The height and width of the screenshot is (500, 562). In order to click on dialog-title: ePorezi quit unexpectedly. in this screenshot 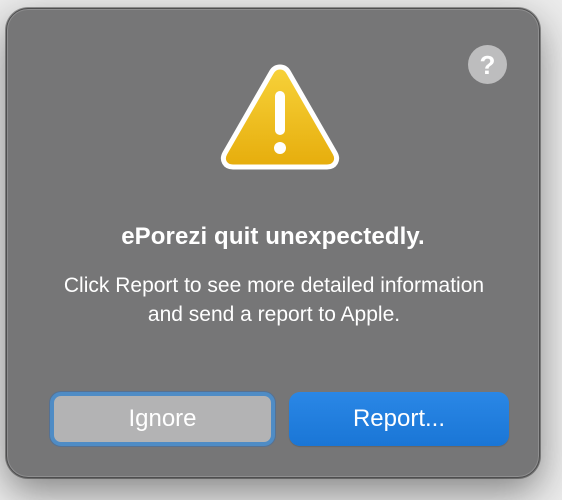, I will do `click(273, 236)`.